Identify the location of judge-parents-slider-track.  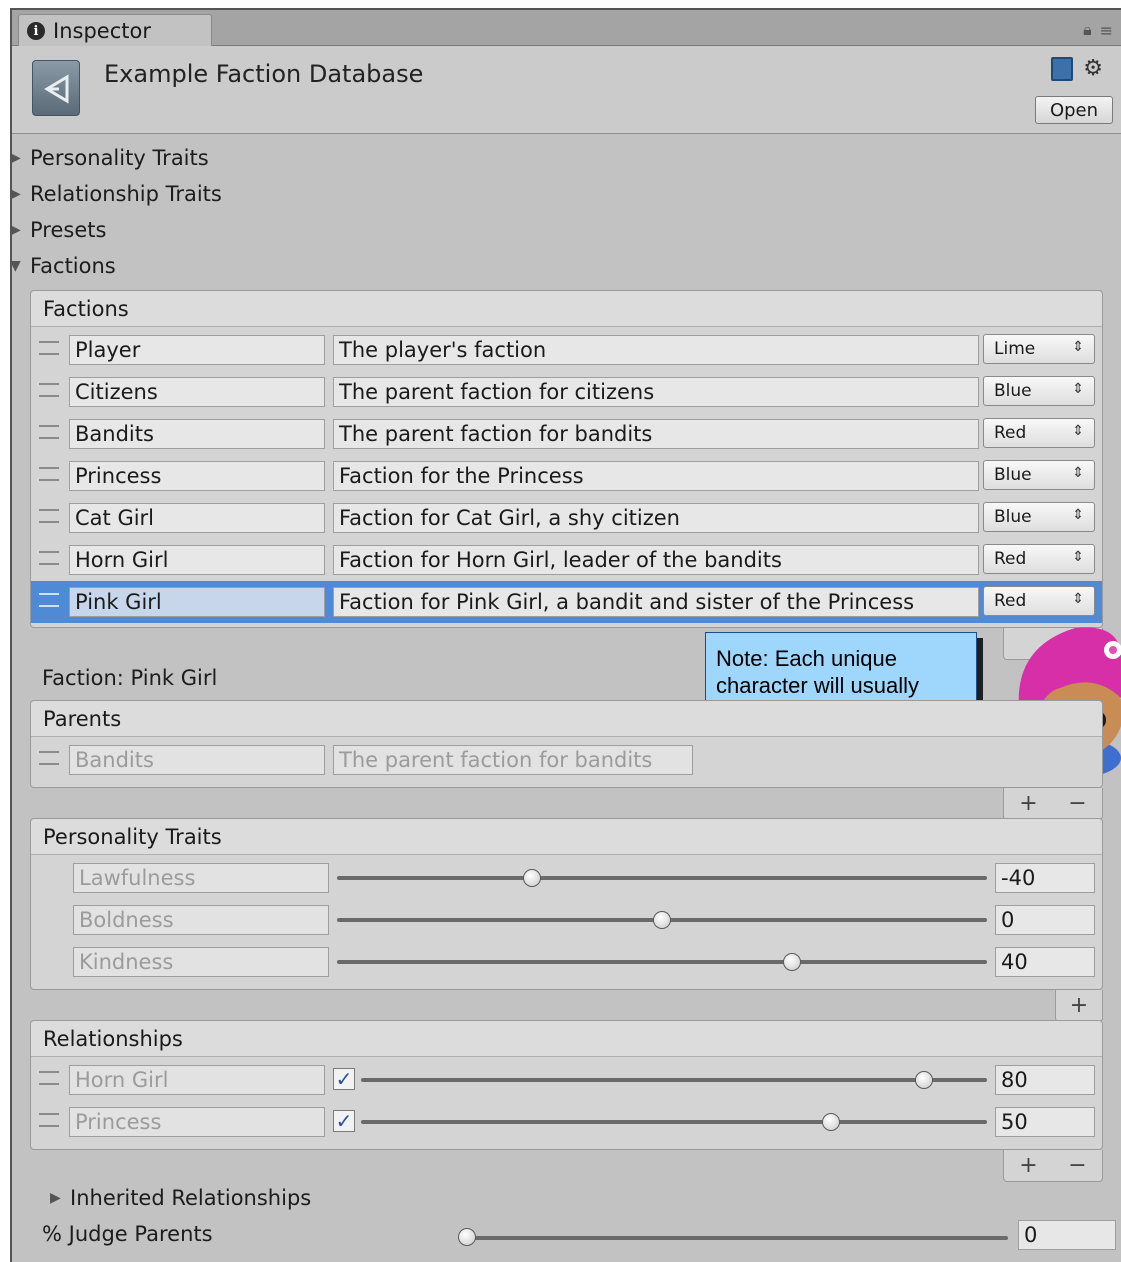
(734, 1238).